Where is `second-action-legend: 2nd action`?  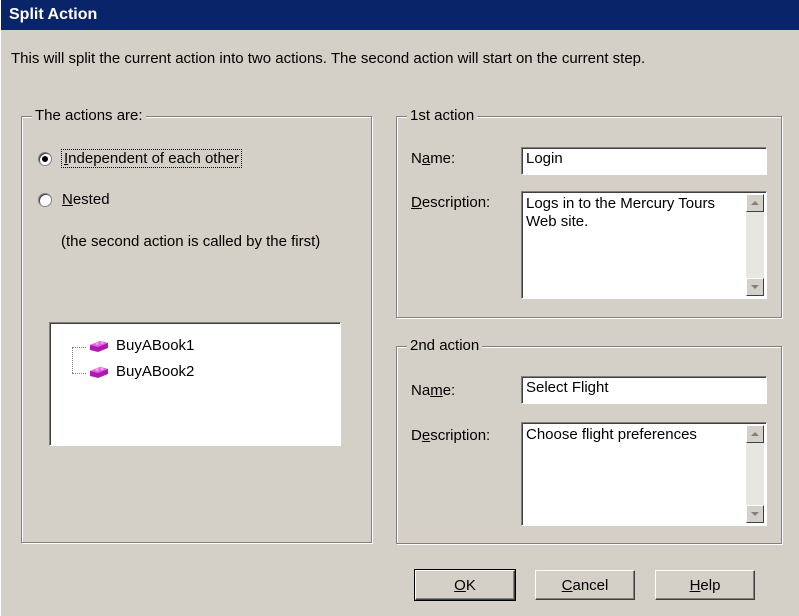 second-action-legend: 2nd action is located at coordinates (445, 346).